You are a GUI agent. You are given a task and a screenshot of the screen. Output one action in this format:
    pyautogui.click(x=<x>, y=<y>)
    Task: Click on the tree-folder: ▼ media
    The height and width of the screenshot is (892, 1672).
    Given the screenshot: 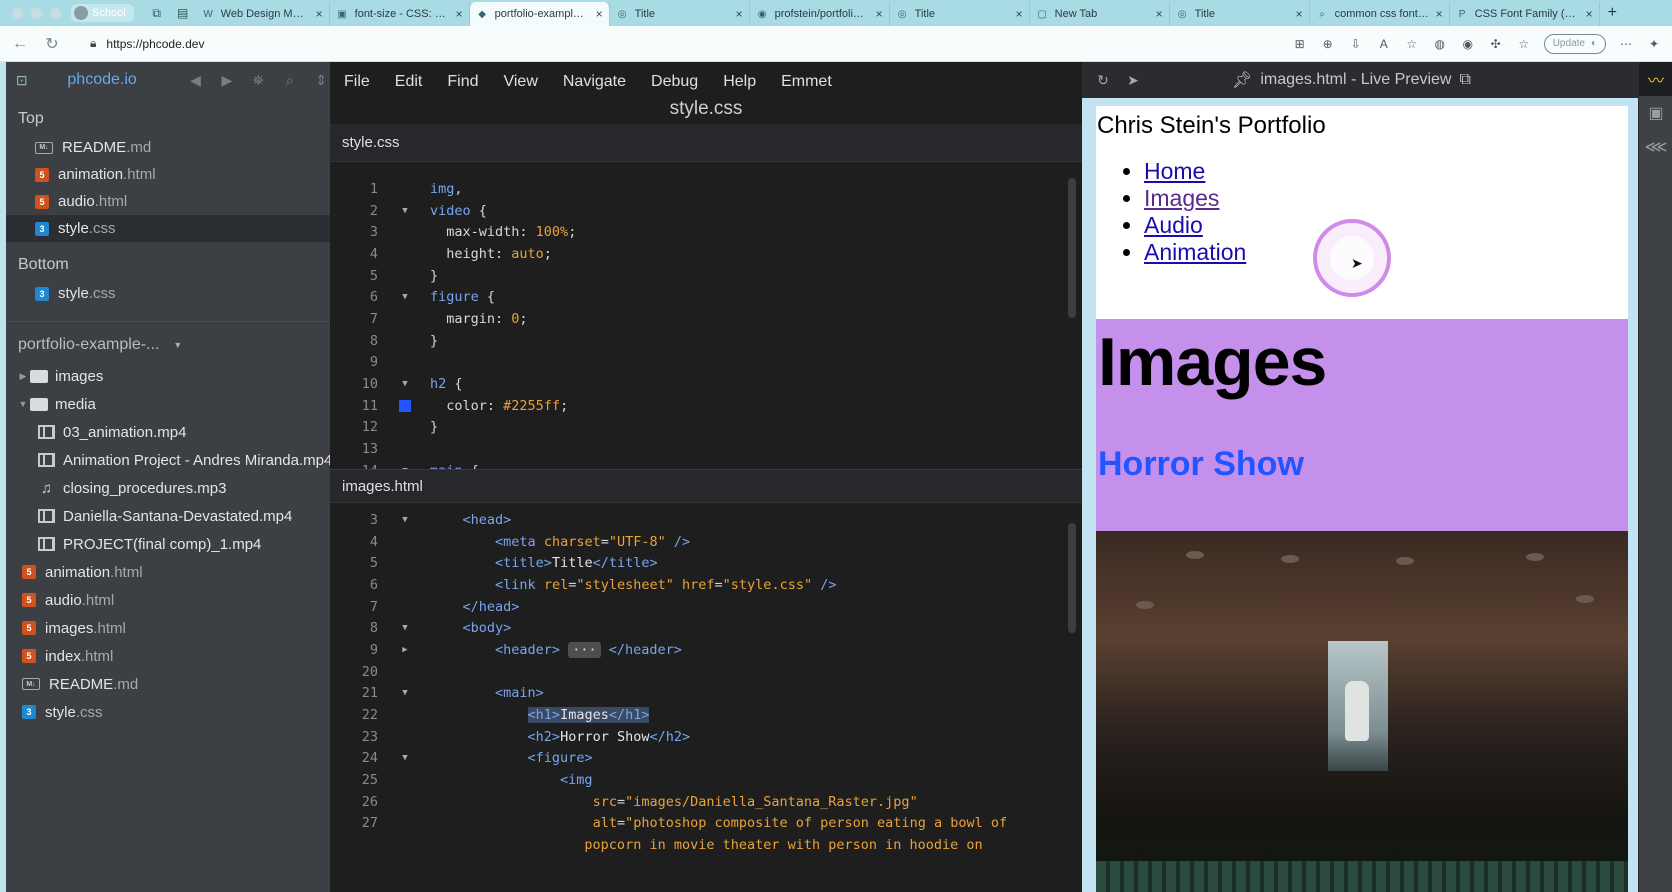 What is the action you would take?
    pyautogui.click(x=165, y=404)
    